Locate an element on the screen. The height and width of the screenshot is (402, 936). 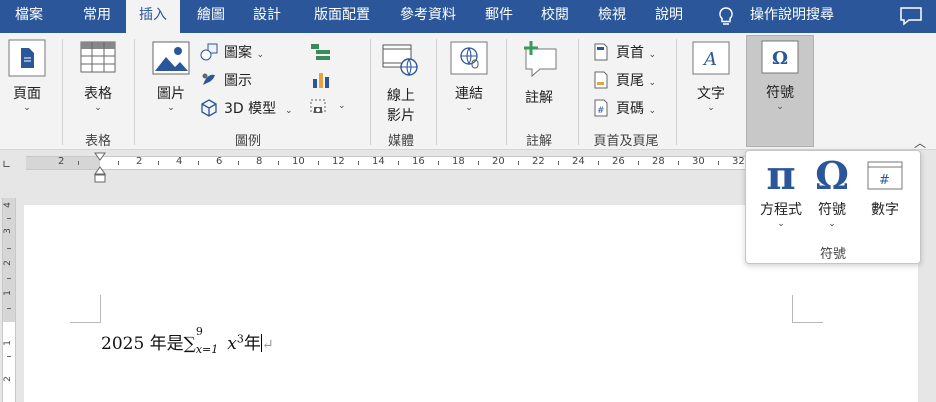
camera-icon is located at coordinates (318, 106).